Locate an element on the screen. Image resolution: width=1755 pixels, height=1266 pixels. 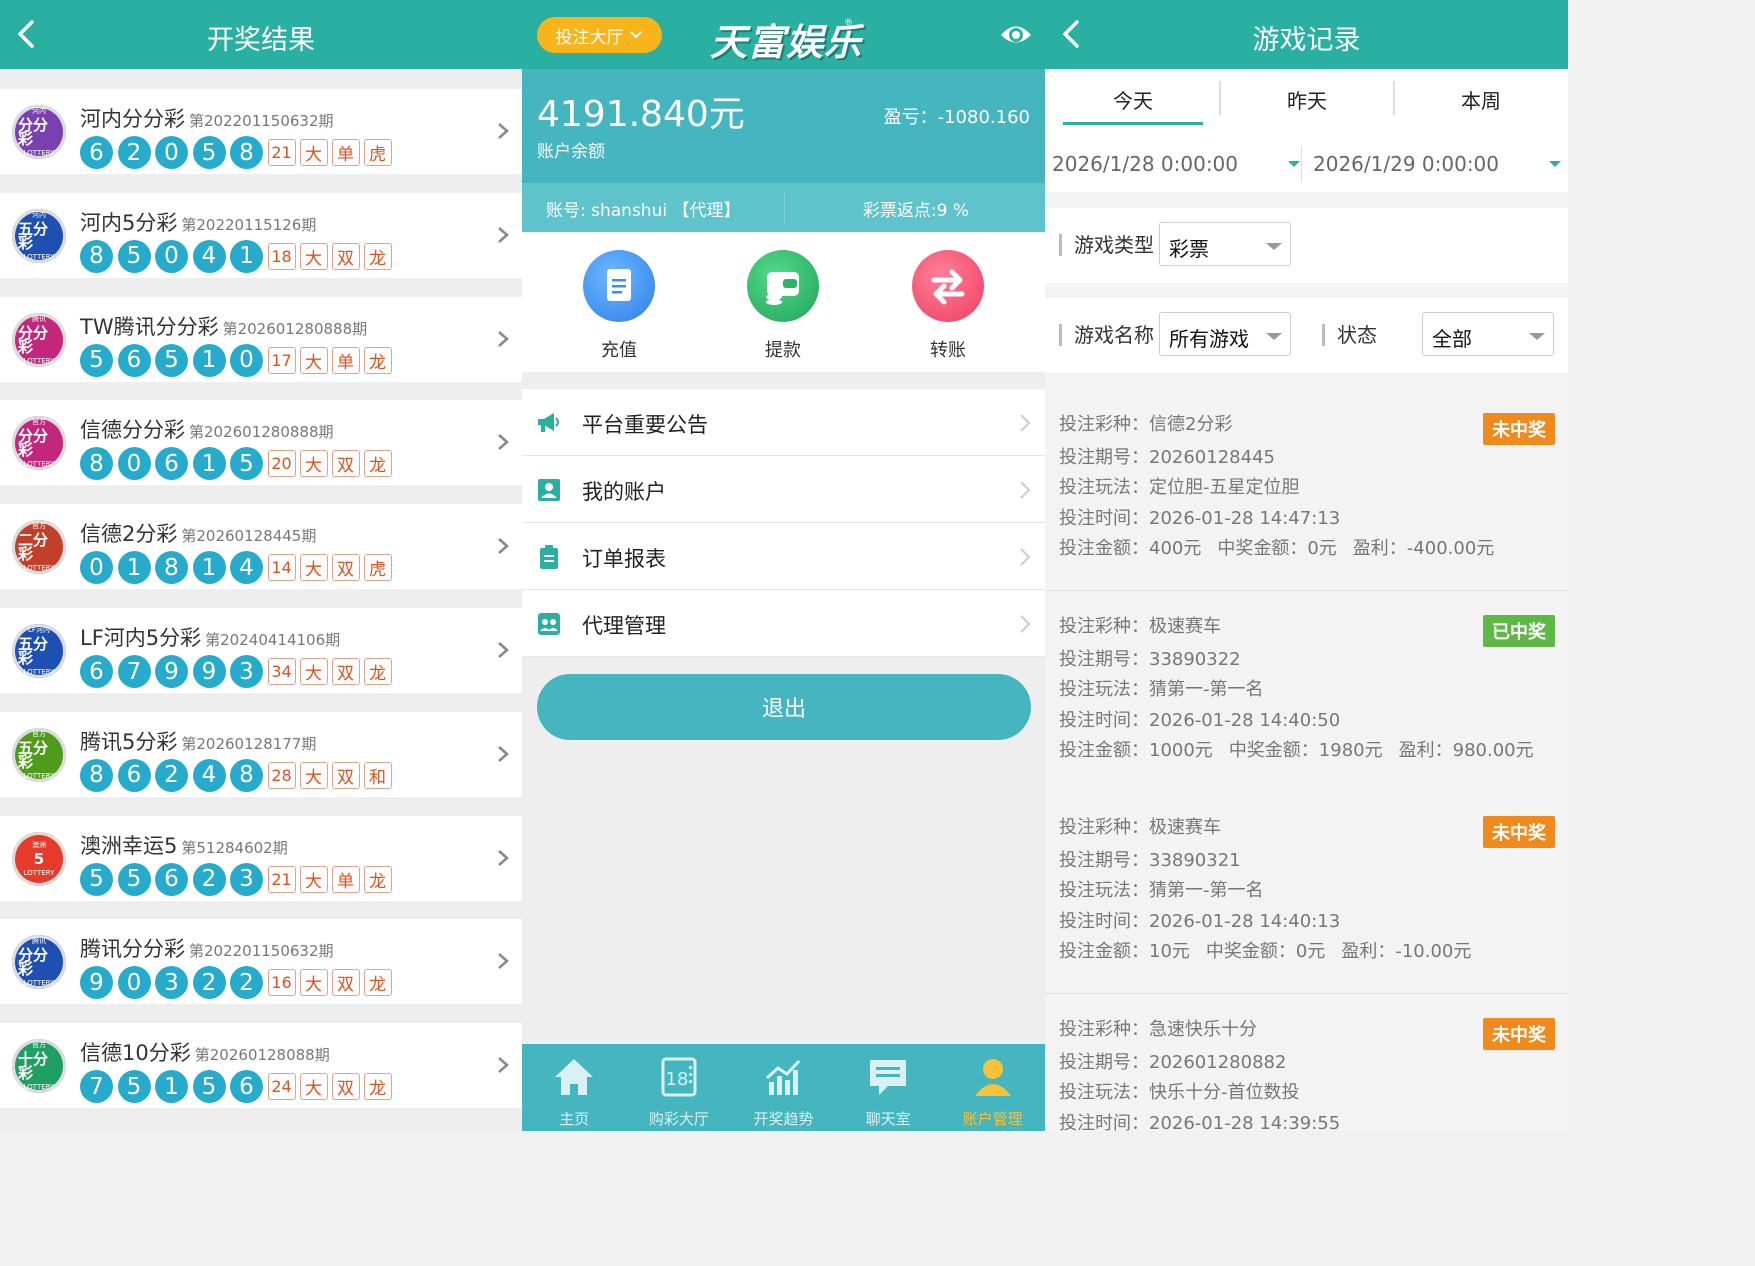
result-balls: 5 6 5 1 0 17 大单龙 is located at coordinates (238, 360).